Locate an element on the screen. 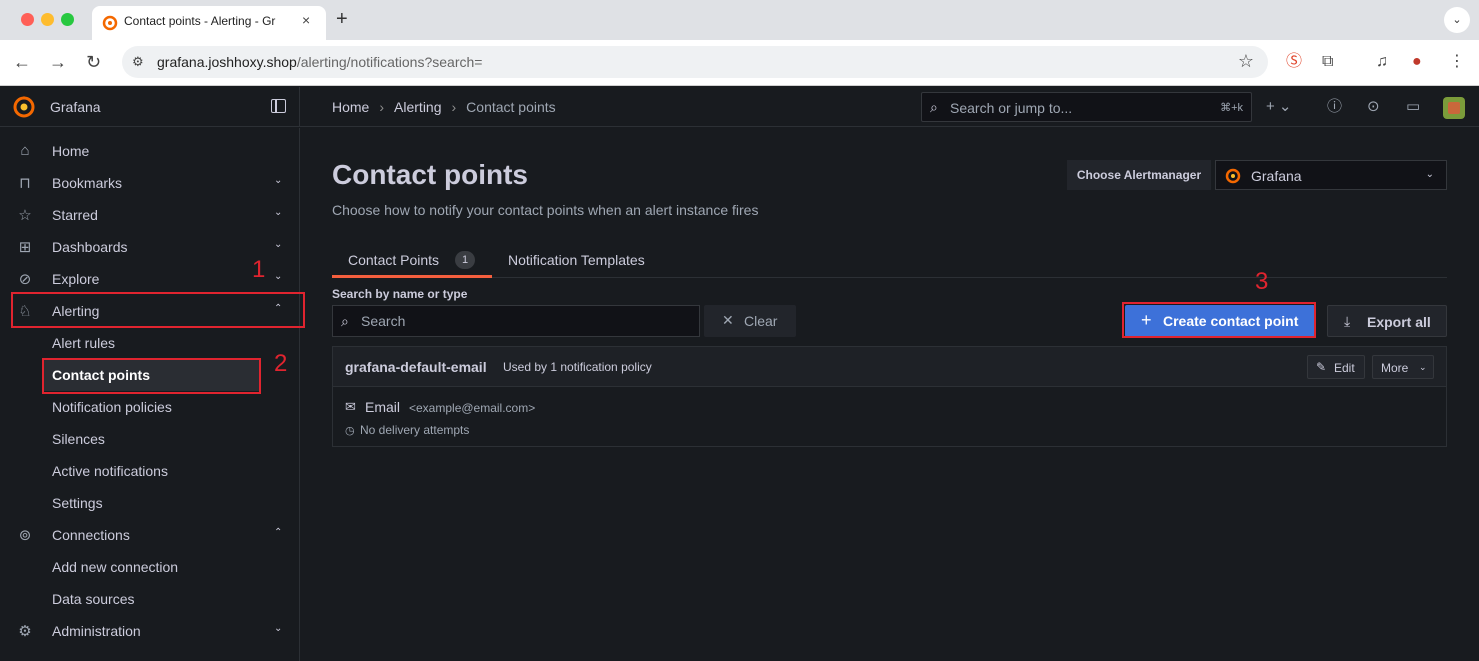 This screenshot has width=1479, height=661. export-all-button: ⤓ Export all is located at coordinates (1387, 321).